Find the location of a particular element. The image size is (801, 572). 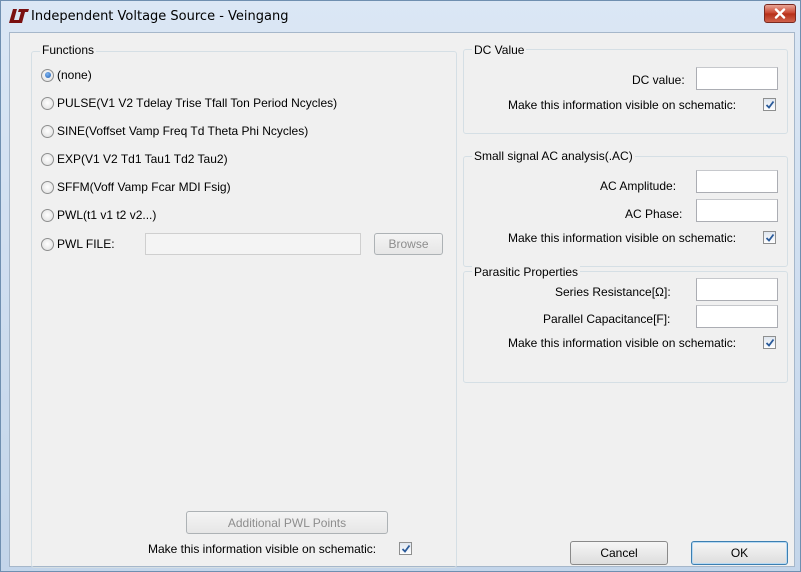

functions-visible-checkbox is located at coordinates (405, 548).